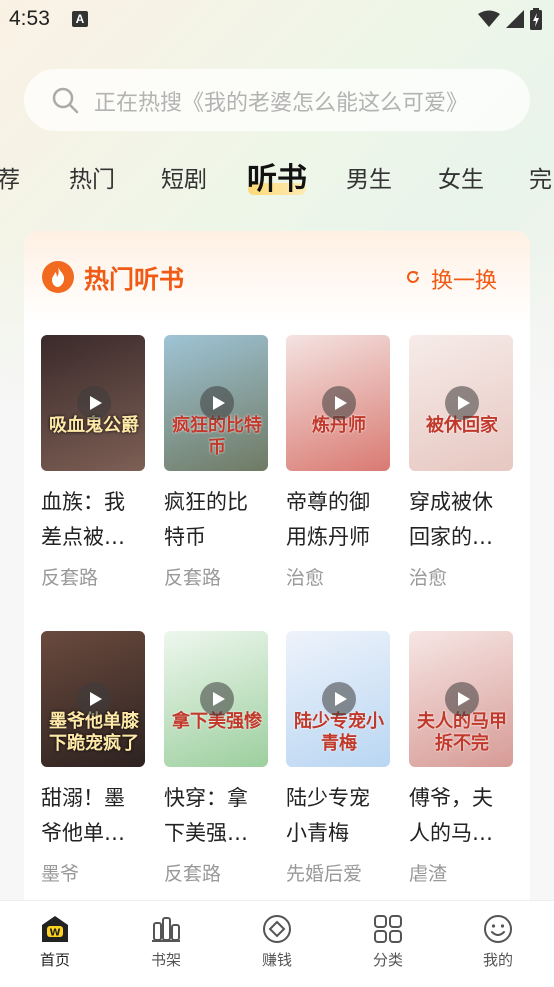  What do you see at coordinates (497, 960) in the screenshot?
I see `nav-profile-label: 我的` at bounding box center [497, 960].